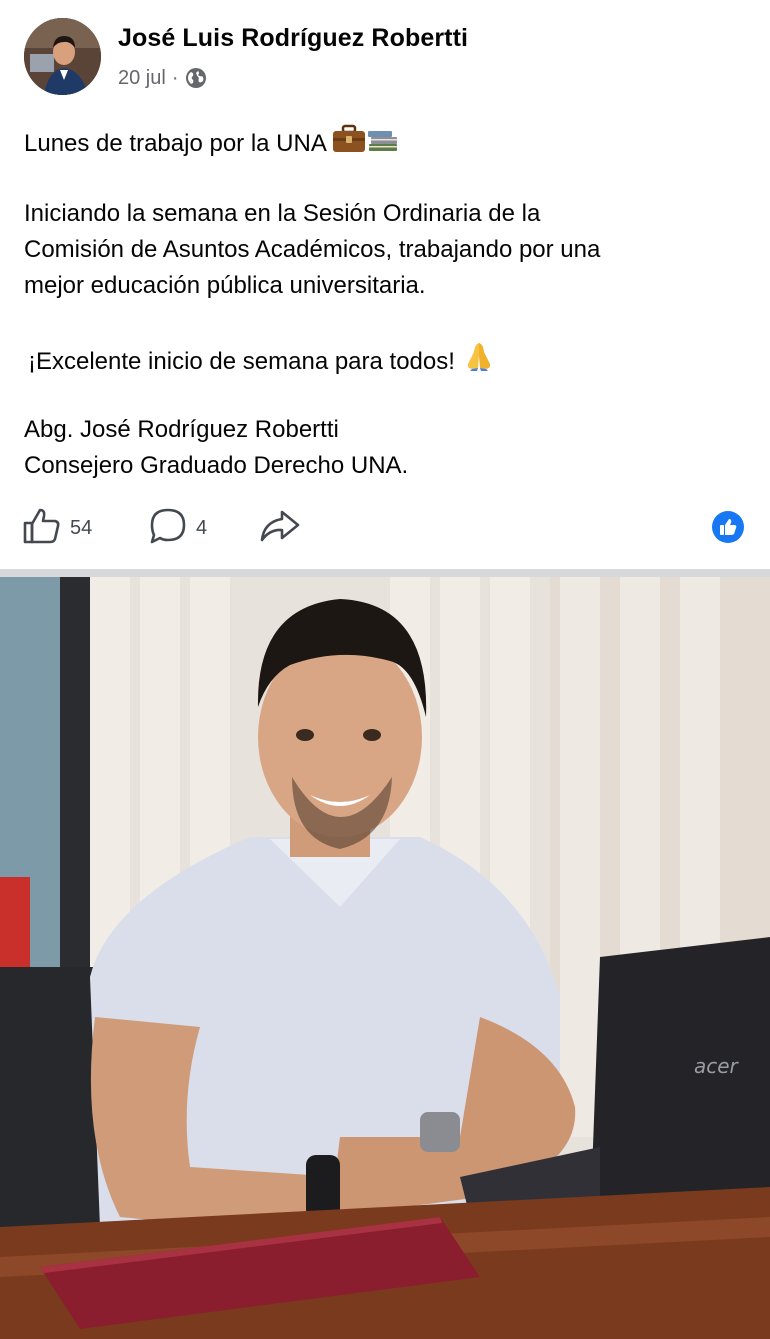 This screenshot has width=770, height=1339. I want to click on comment-button: 4, so click(177, 528).